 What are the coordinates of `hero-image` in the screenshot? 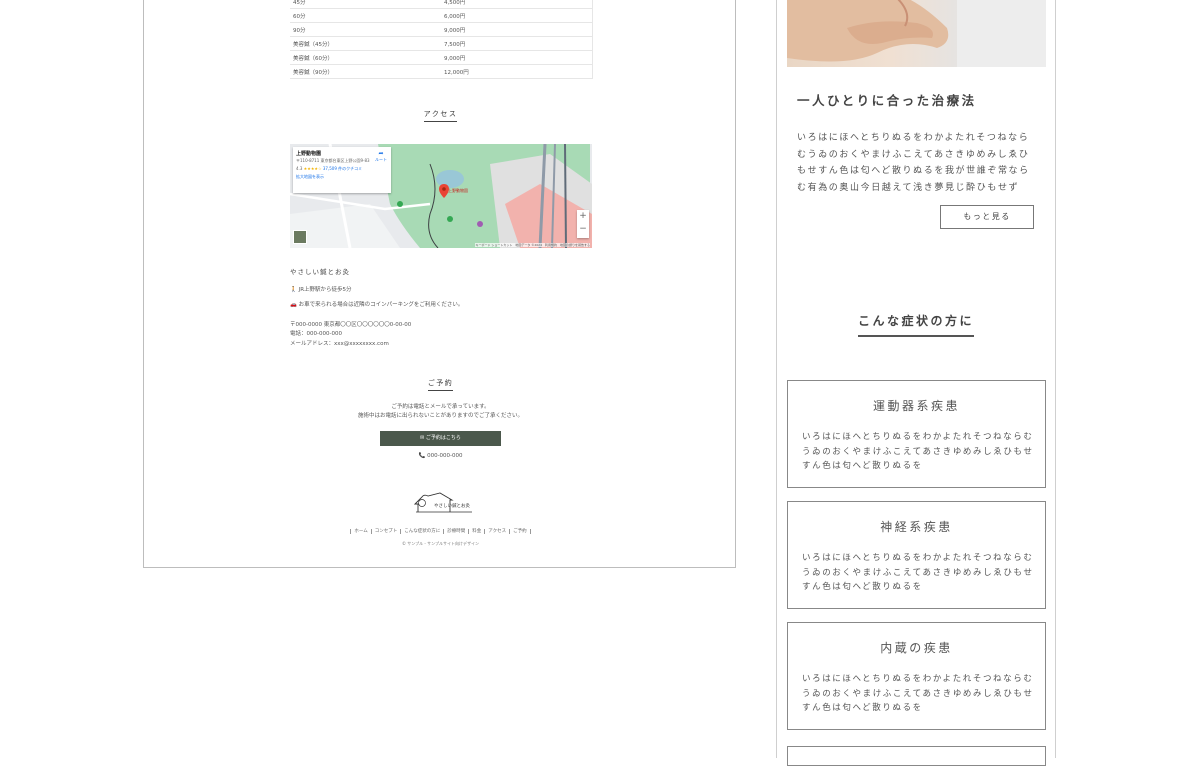 It's located at (916, 33).